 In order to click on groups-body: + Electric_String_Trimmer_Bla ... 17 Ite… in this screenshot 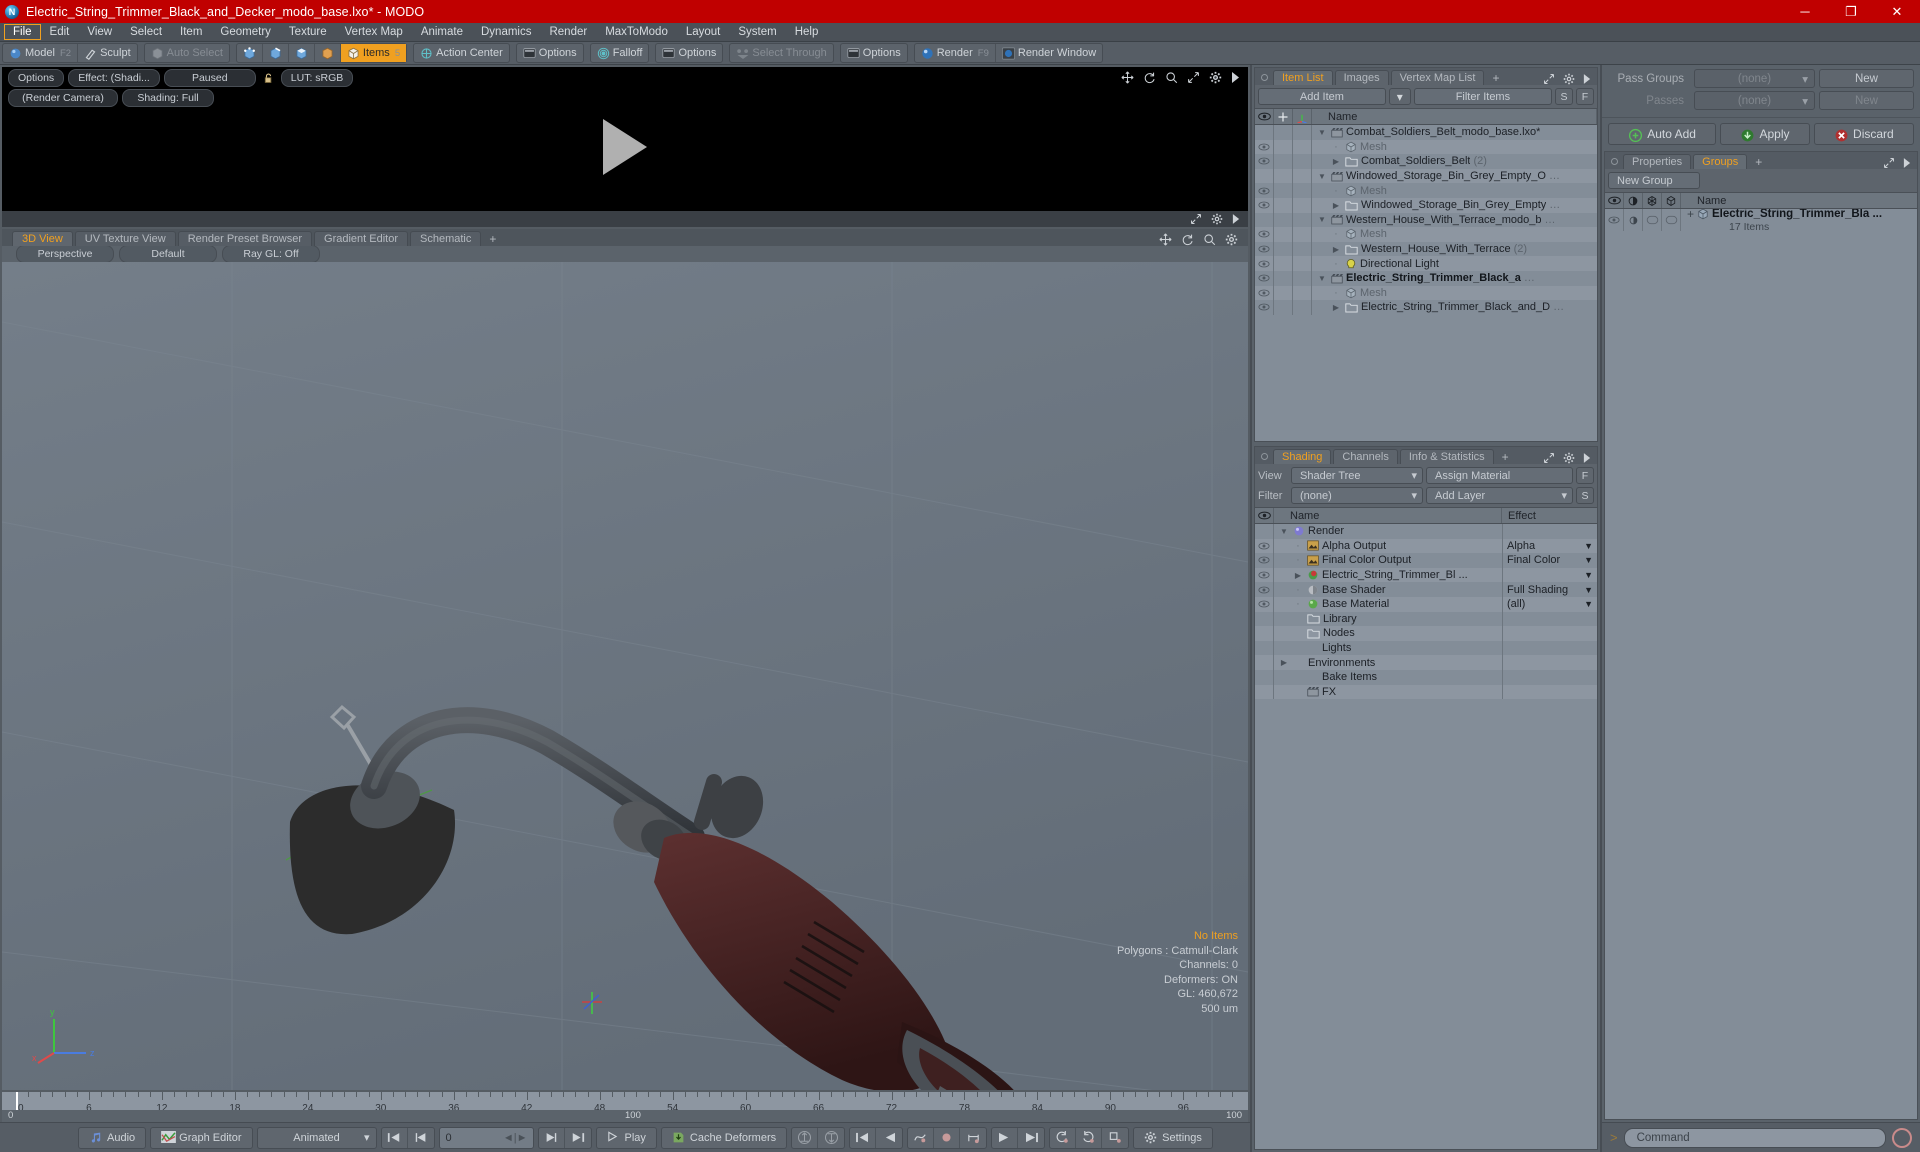, I will do `click(1761, 664)`.